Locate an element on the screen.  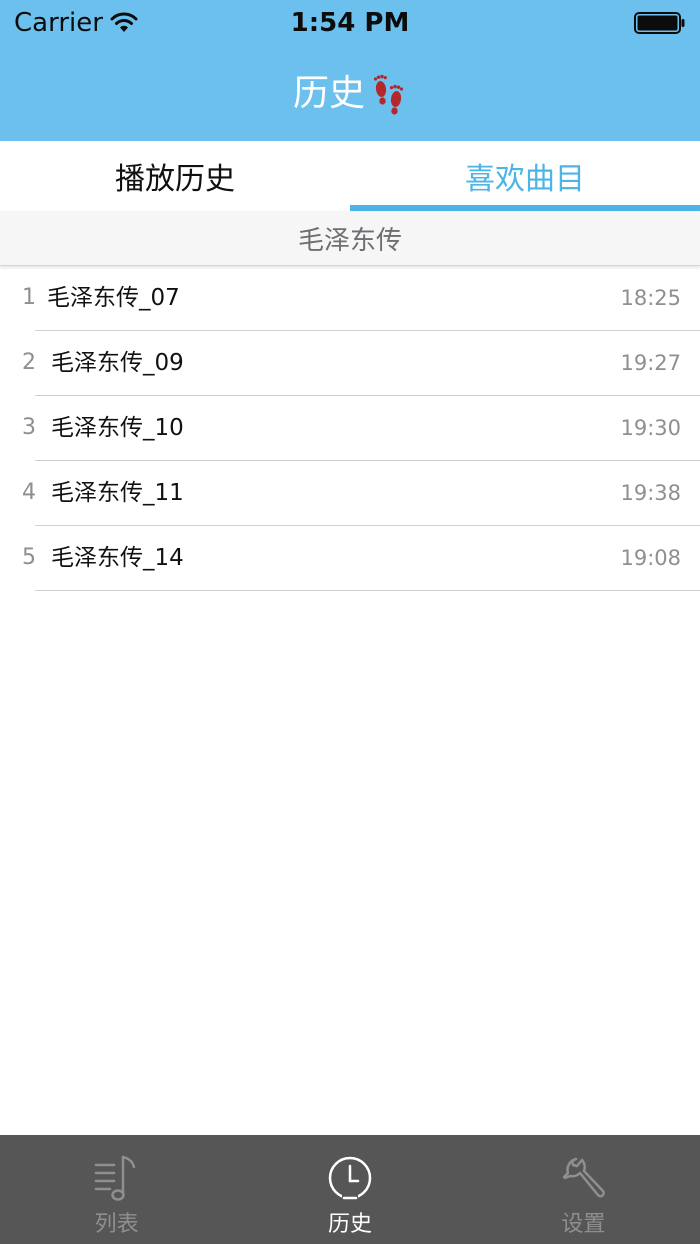
track-index: 2 is located at coordinates (29, 362).